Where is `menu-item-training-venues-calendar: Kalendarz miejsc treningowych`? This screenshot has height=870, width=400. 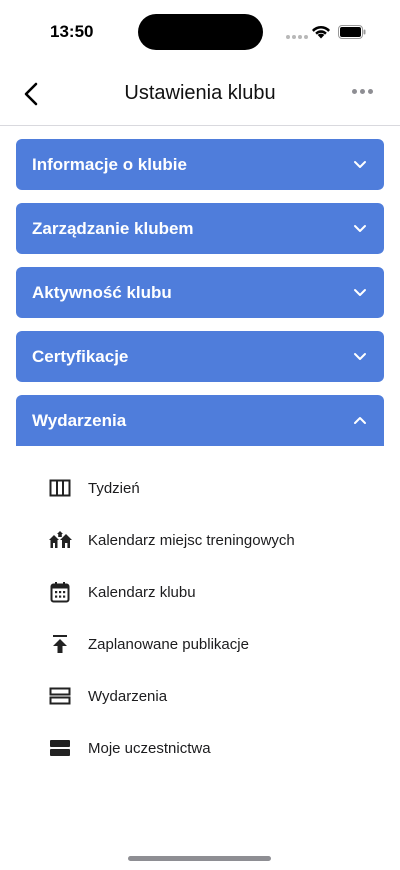 menu-item-training-venues-calendar: Kalendarz miejsc treningowych is located at coordinates (200, 540).